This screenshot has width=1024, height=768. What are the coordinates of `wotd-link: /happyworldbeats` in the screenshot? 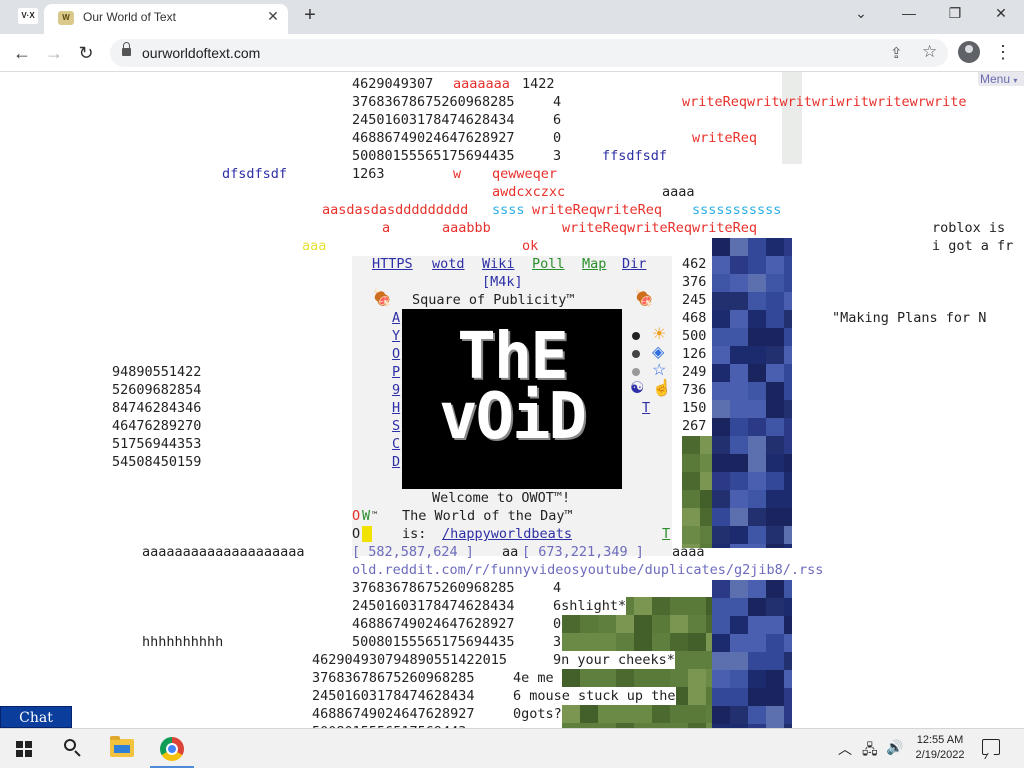 It's located at (507, 534).